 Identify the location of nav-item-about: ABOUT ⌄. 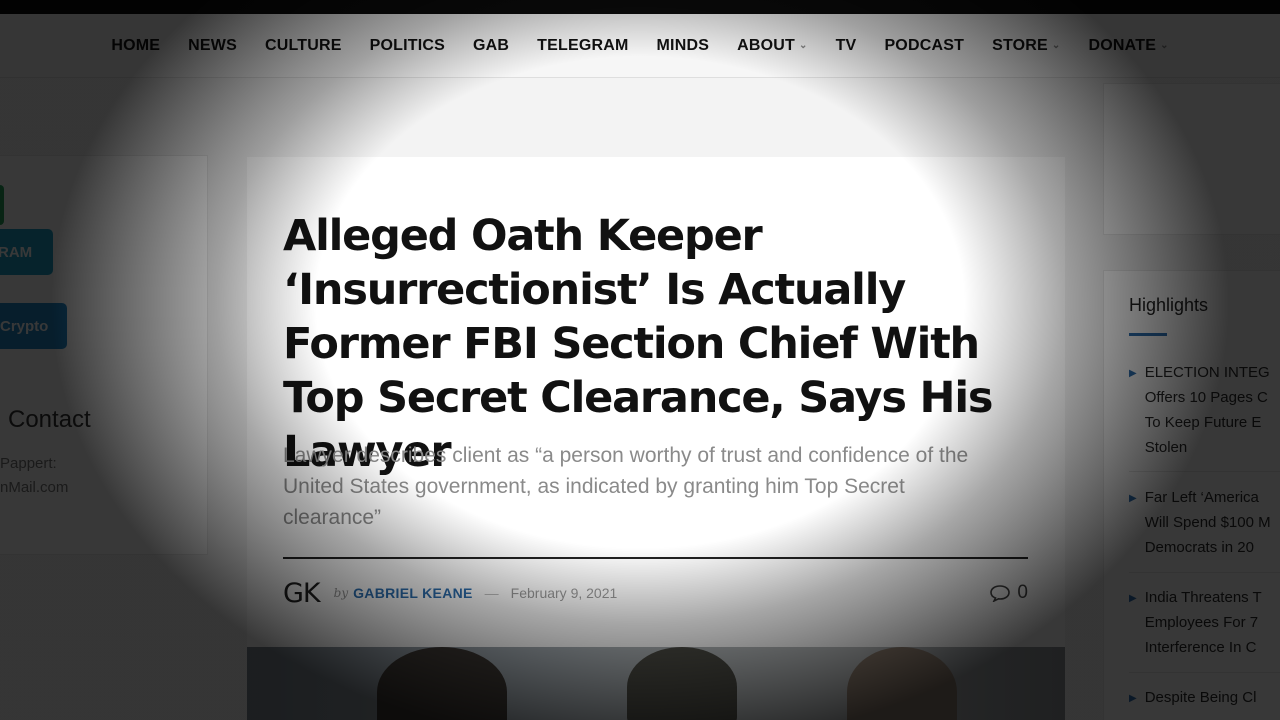
(772, 46).